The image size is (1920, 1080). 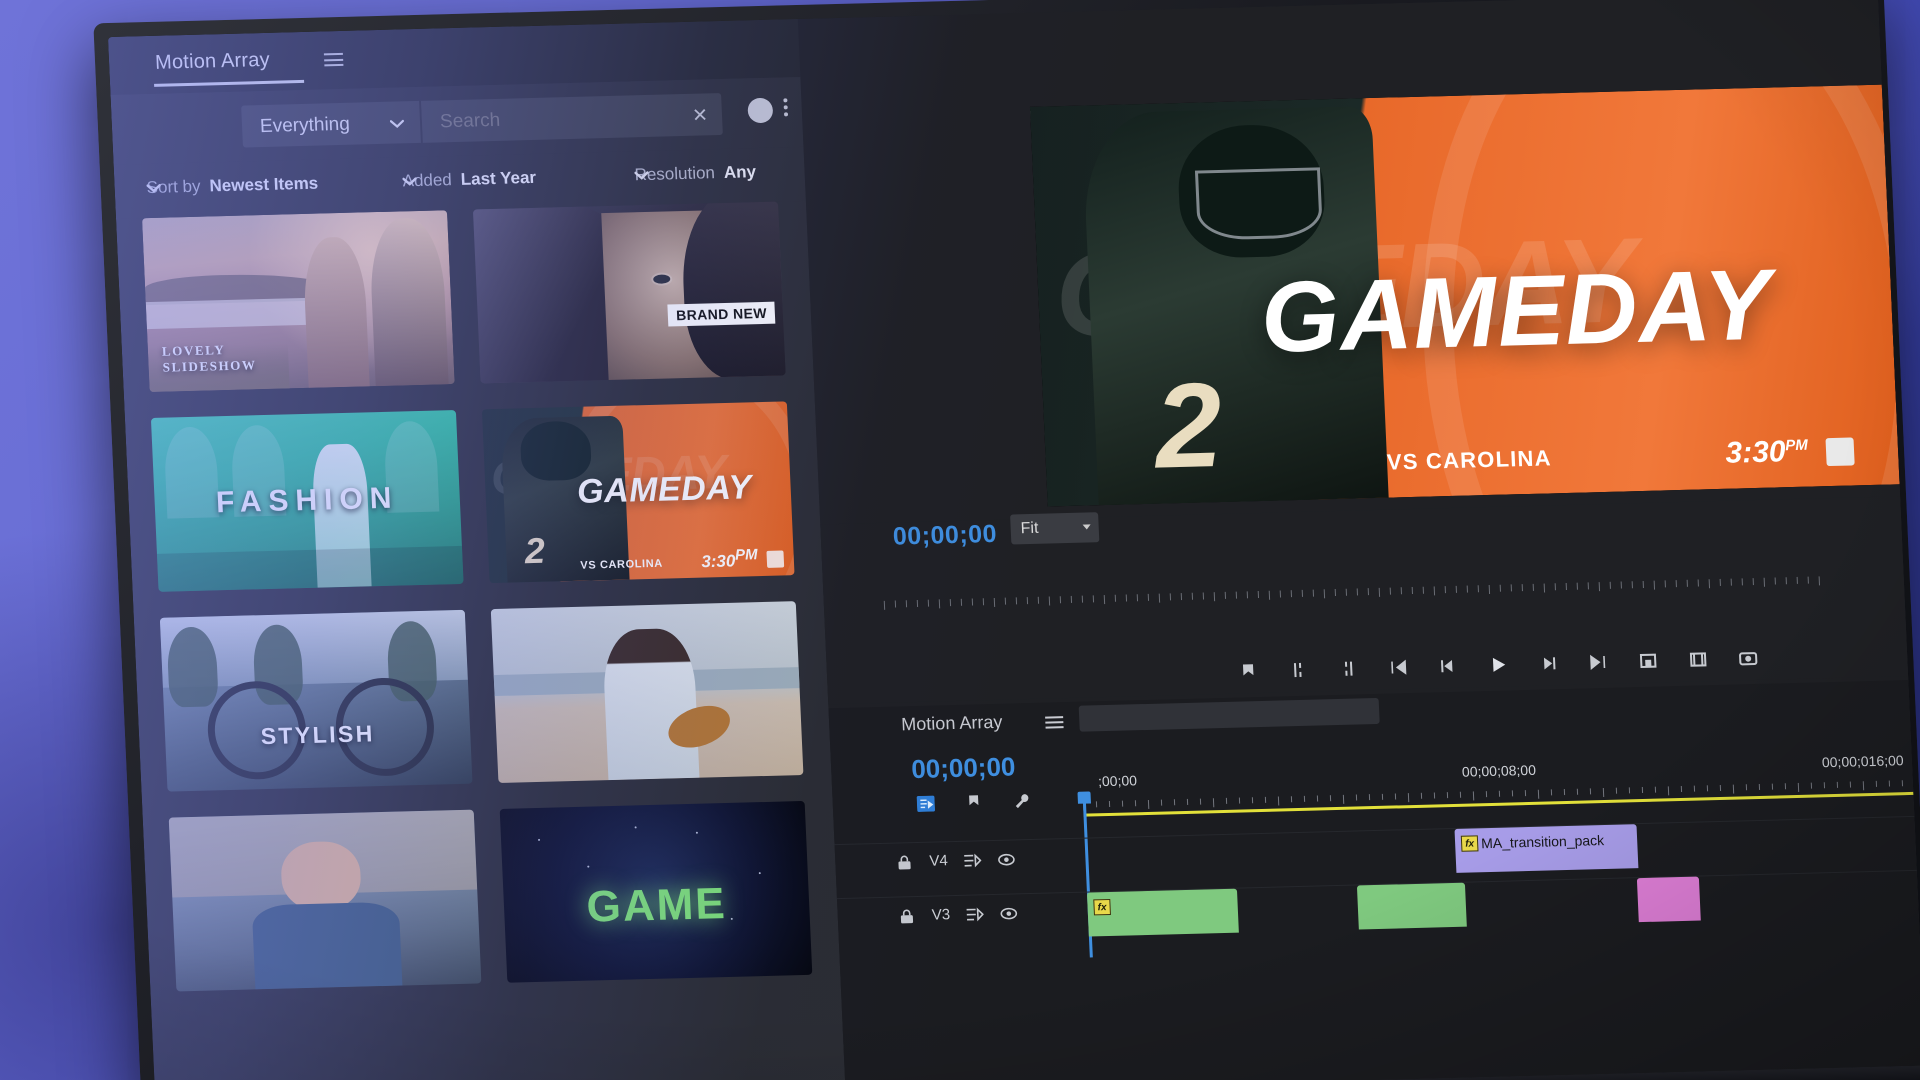 I want to click on preview-subtitle: VS CAROLINA, so click(x=1469, y=460).